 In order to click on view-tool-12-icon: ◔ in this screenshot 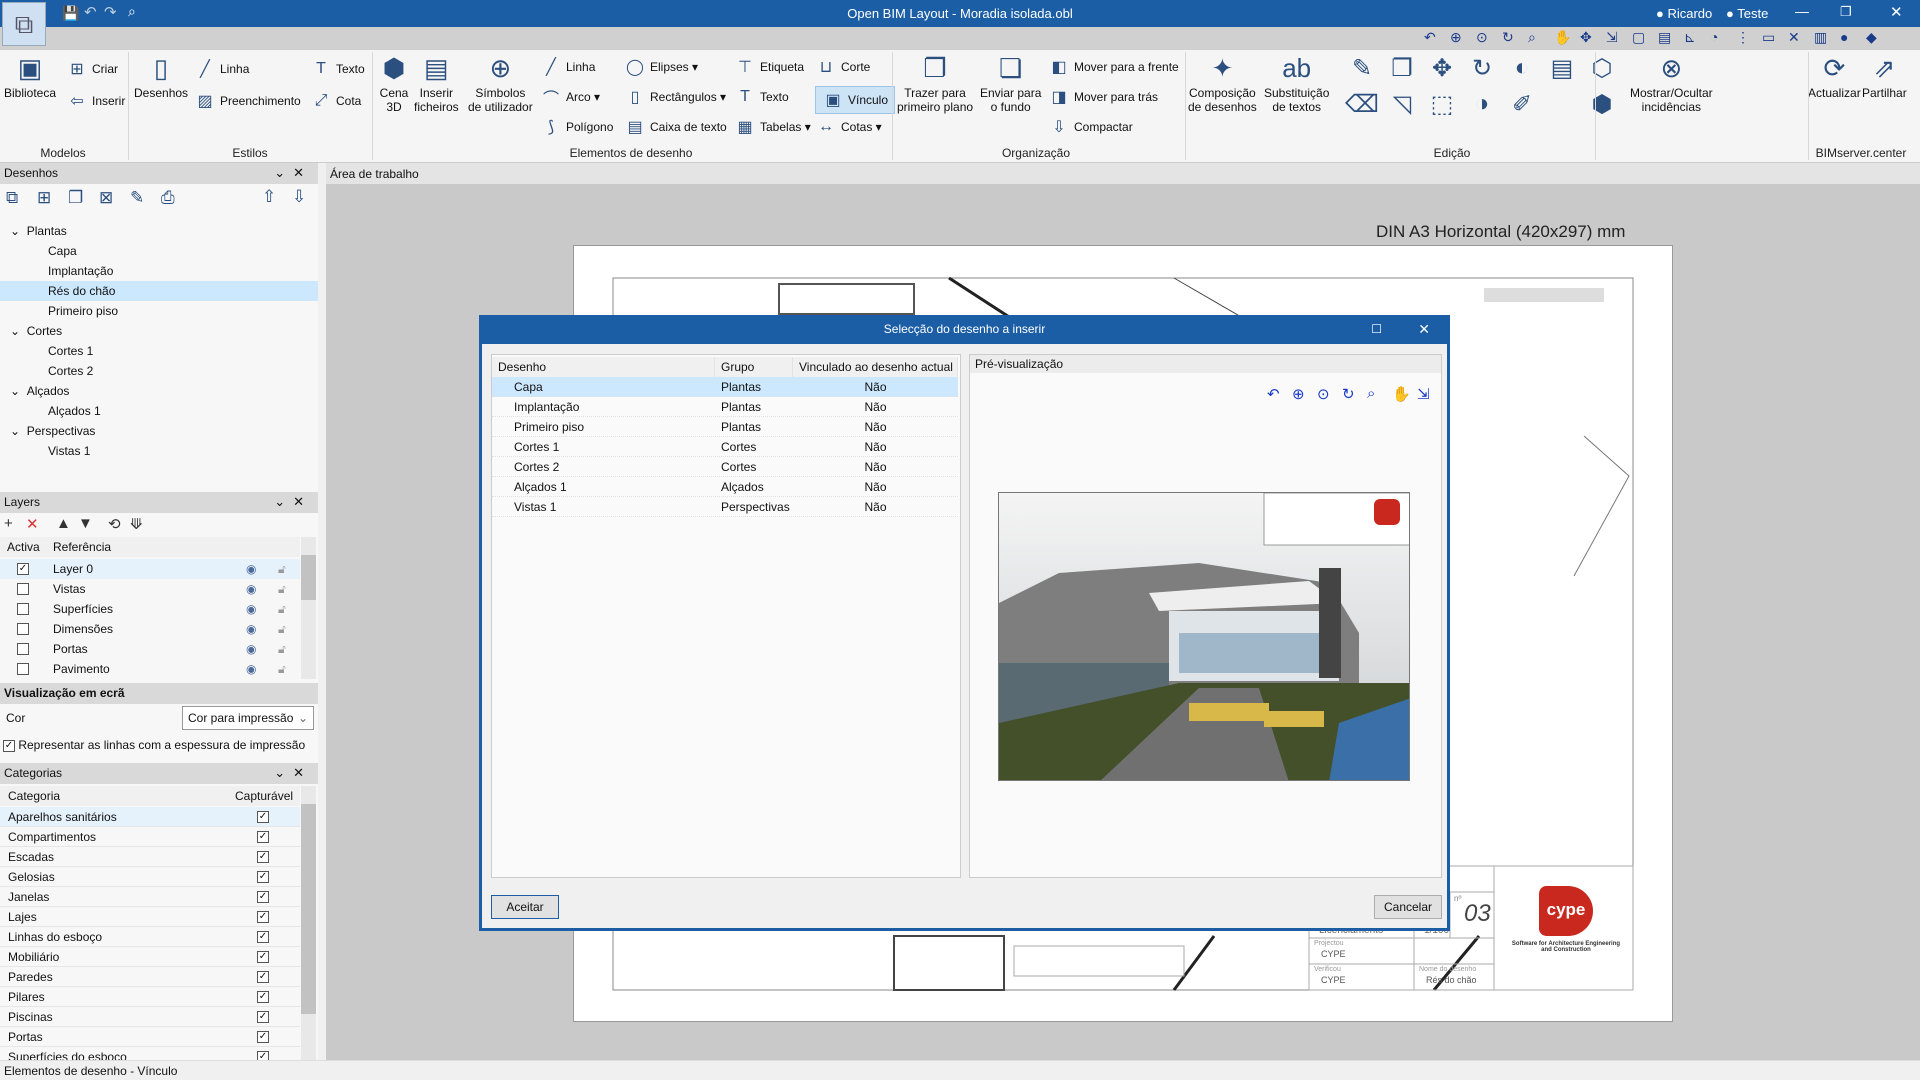, I will do `click(1714, 37)`.